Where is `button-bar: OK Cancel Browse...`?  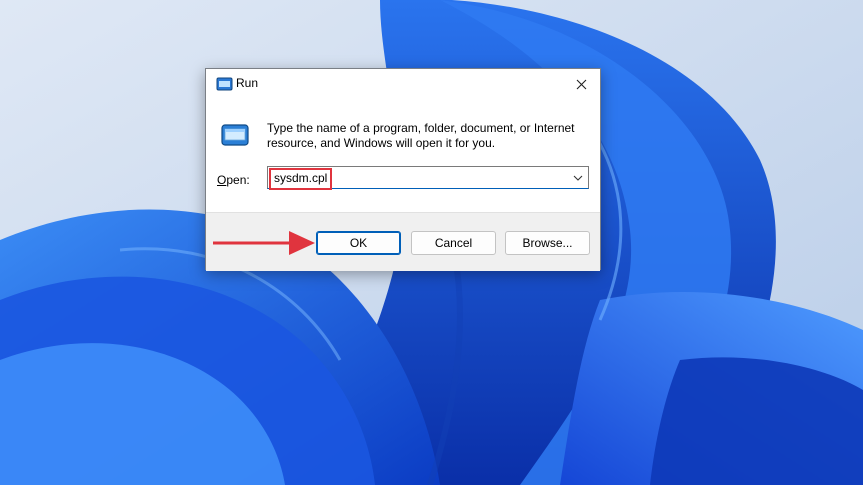 button-bar: OK Cancel Browse... is located at coordinates (403, 241).